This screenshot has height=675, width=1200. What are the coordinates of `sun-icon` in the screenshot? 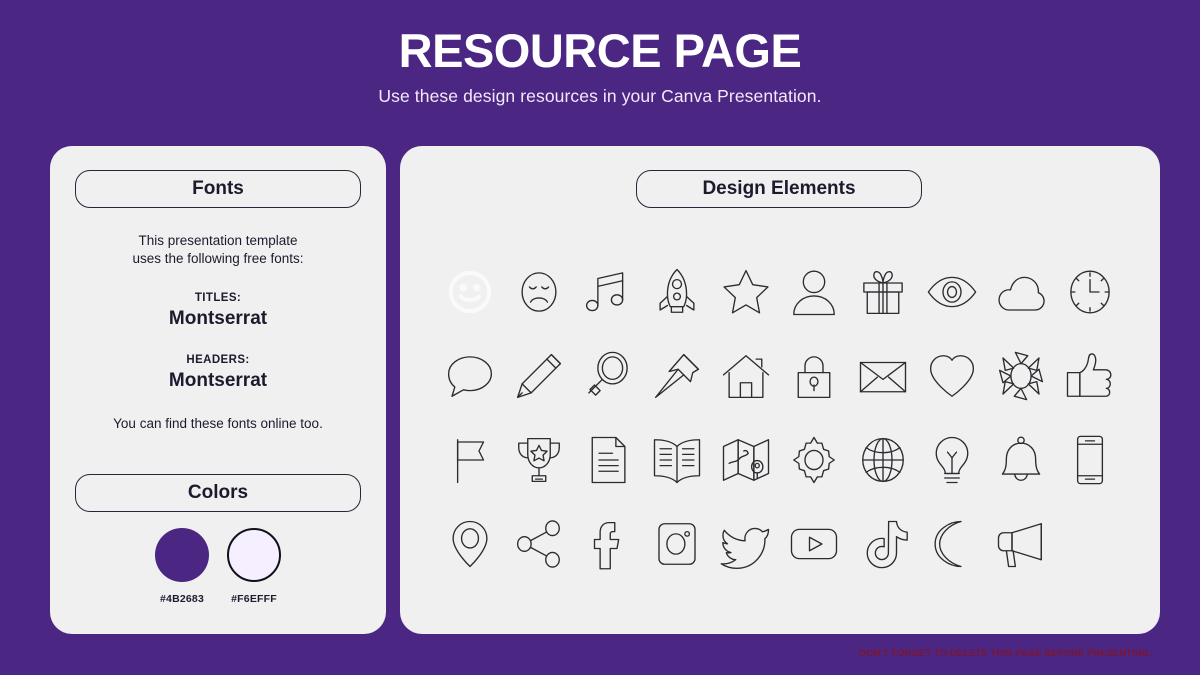 It's located at (1021, 376).